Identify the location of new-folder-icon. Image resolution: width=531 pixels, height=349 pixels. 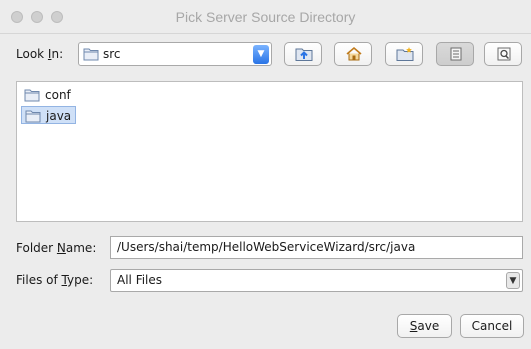
(405, 54).